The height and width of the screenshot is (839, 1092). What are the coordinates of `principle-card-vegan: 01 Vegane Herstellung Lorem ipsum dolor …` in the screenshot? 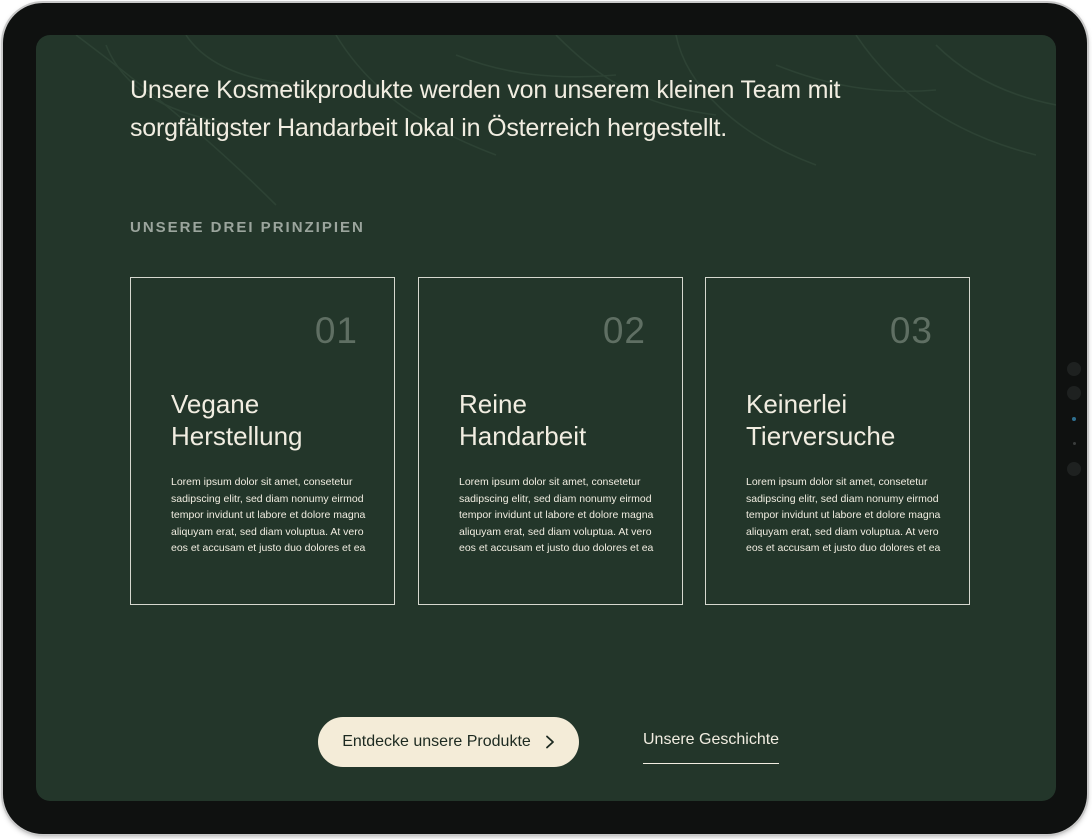 It's located at (262, 441).